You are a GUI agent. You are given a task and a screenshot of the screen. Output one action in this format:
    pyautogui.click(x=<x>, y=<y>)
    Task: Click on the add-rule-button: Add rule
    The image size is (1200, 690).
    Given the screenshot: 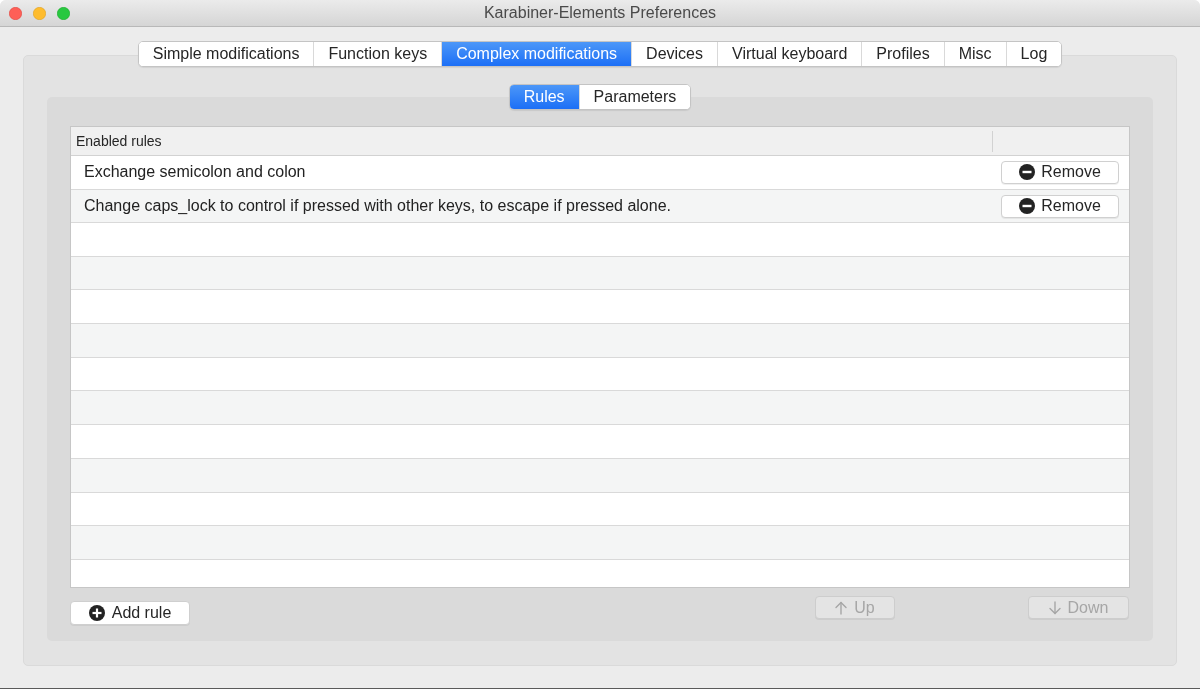 What is the action you would take?
    pyautogui.click(x=130, y=613)
    